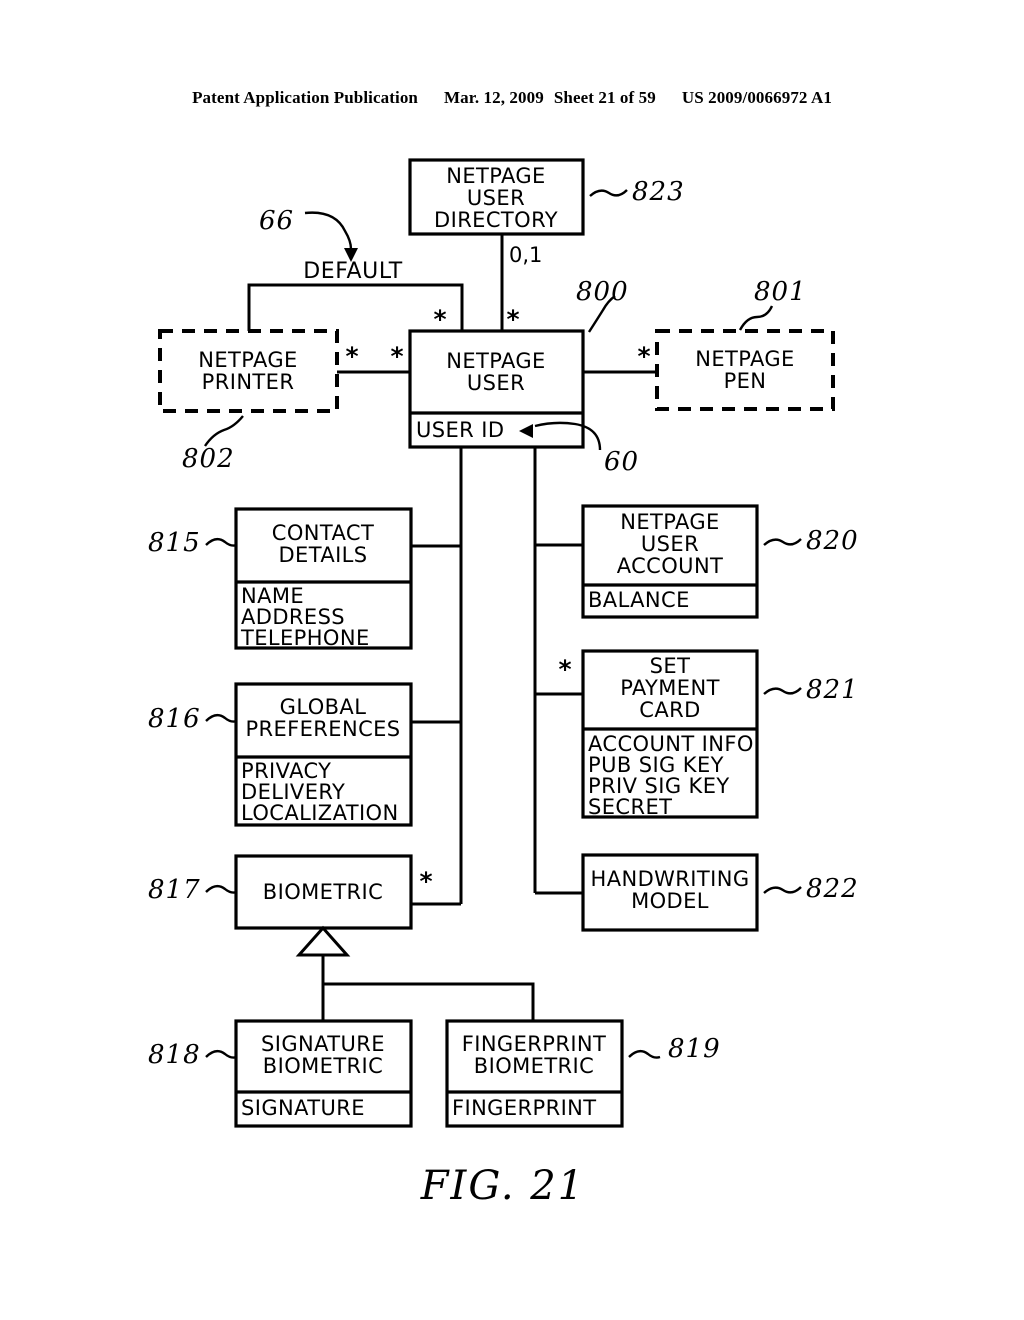 Image resolution: width=1024 pixels, height=1320 pixels. What do you see at coordinates (174, 1055) in the screenshot?
I see `ref-label-818: 818` at bounding box center [174, 1055].